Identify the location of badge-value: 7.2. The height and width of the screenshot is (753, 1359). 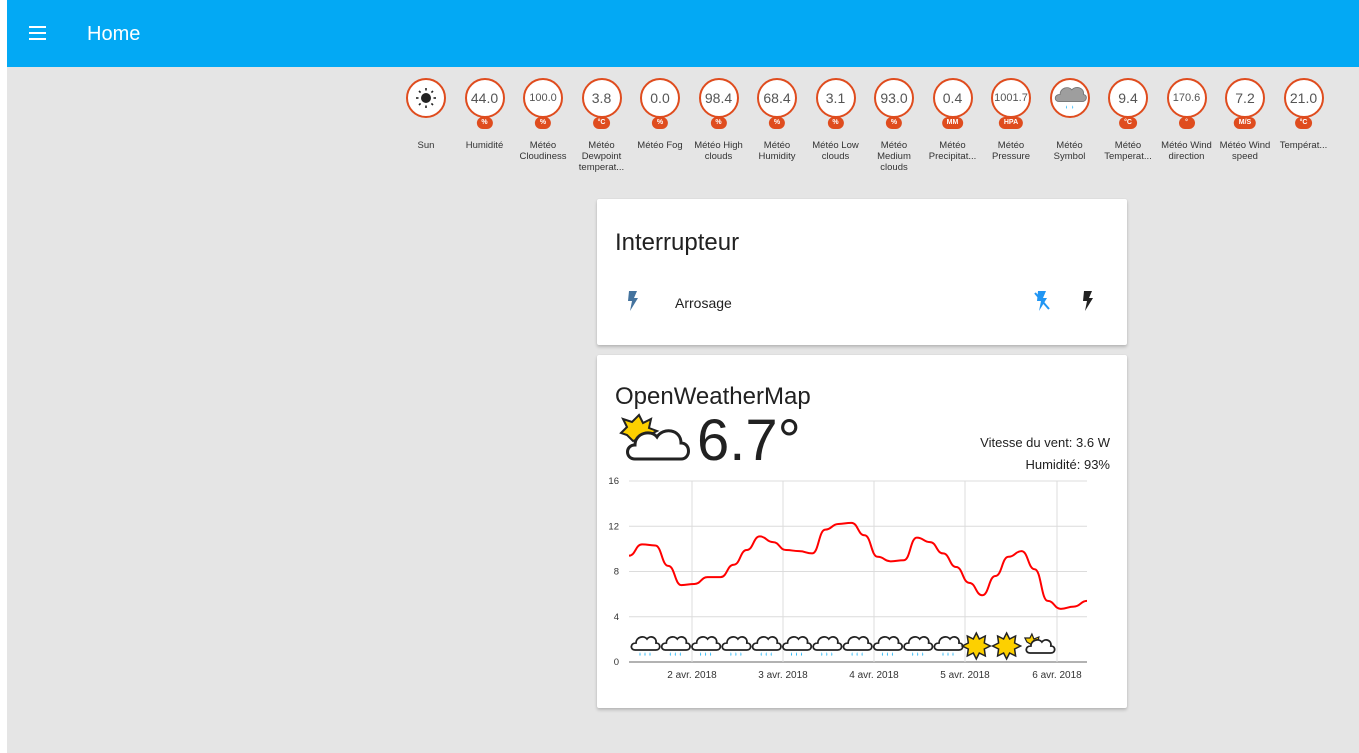
(1245, 98).